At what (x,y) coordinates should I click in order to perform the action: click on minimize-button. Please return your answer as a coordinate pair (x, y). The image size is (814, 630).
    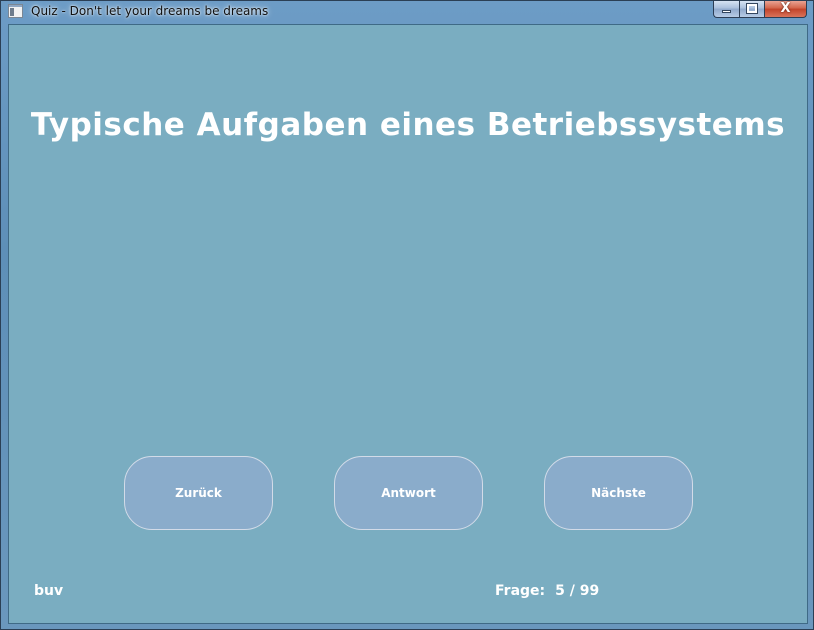
    Looking at the image, I should click on (726, 9).